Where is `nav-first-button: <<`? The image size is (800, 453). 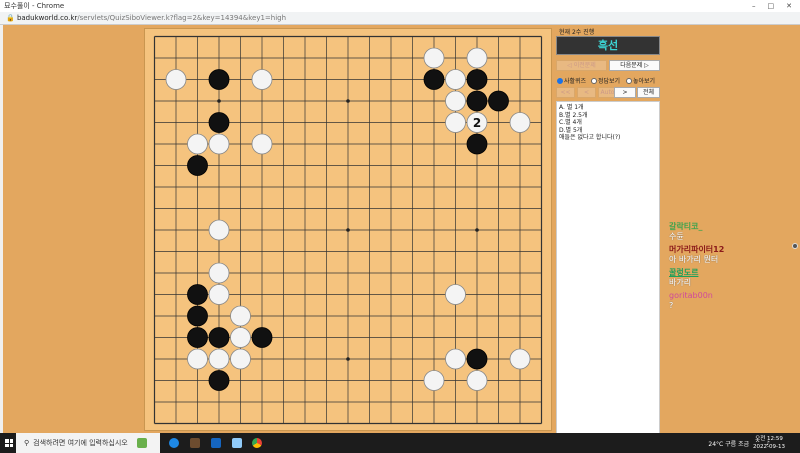 nav-first-button: << is located at coordinates (565, 92).